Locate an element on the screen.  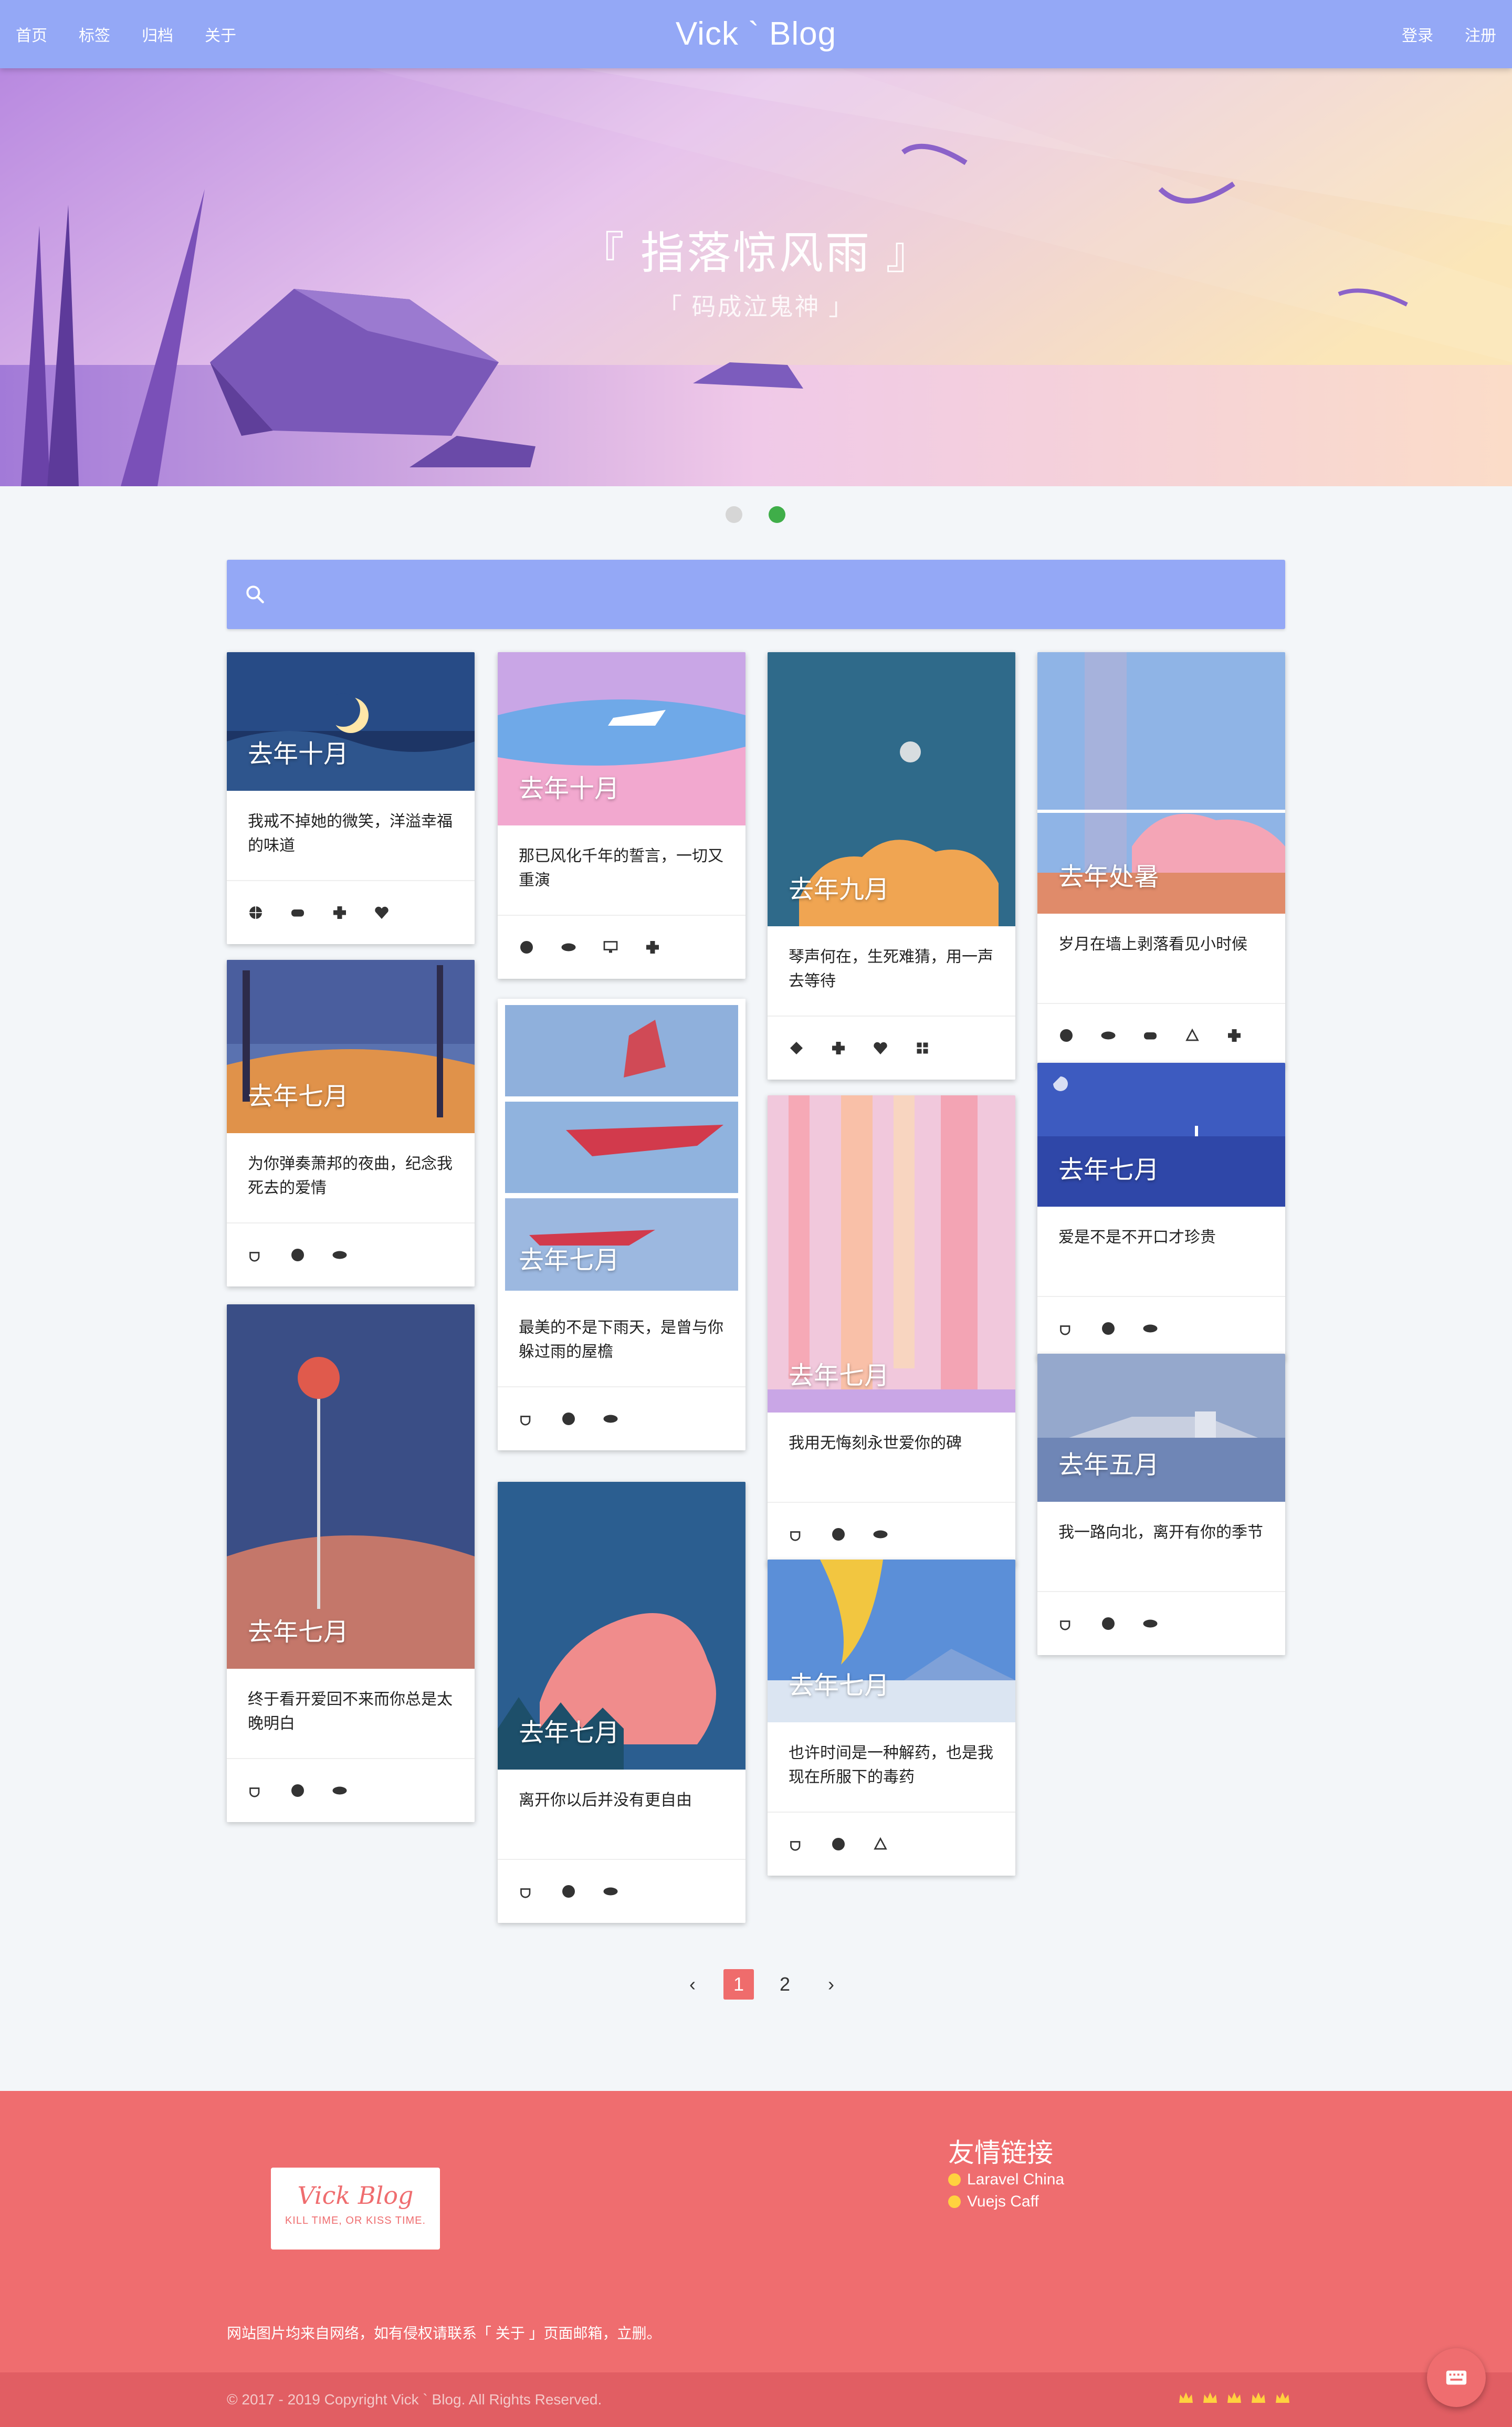
search-bar is located at coordinates (756, 594).